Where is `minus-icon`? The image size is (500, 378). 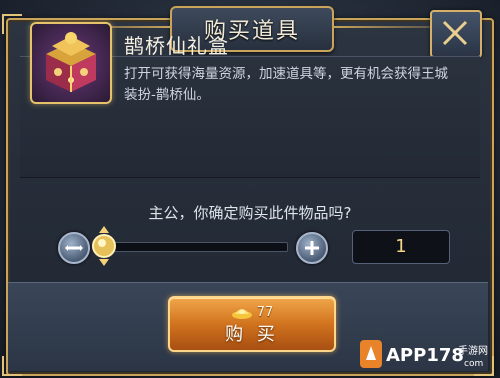
minus-icon is located at coordinates (74, 248).